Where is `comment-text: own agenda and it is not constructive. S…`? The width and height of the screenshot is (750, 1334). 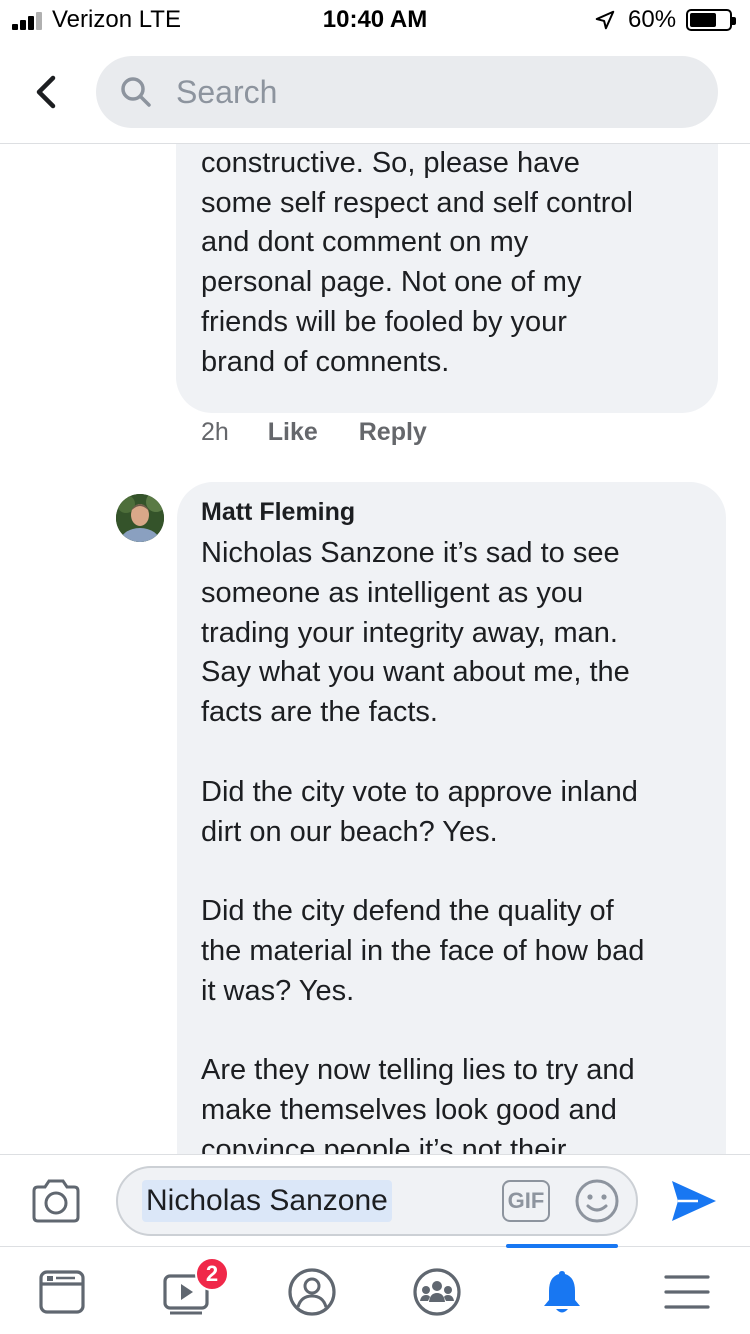 comment-text: own agenda and it is not constructive. S… is located at coordinates (417, 262).